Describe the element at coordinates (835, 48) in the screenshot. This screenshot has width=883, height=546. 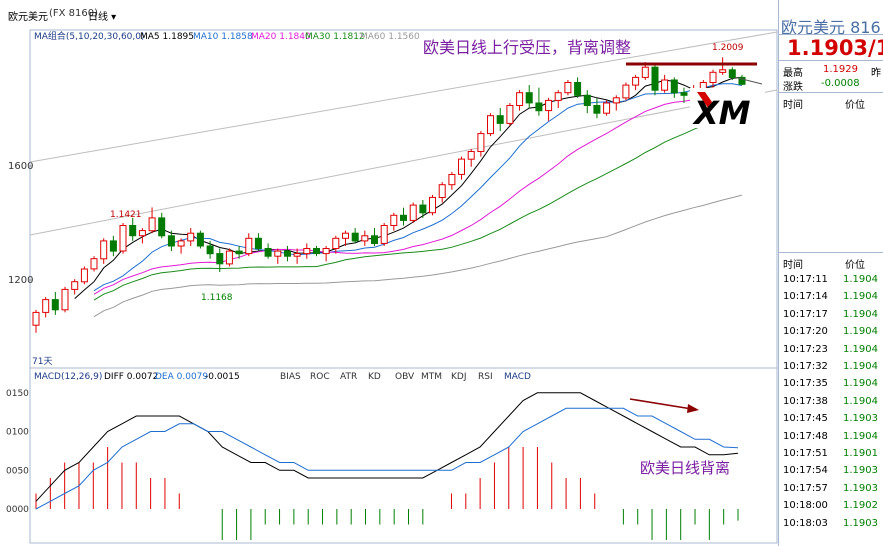
I see `quote-price: 1.1903/1` at that location.